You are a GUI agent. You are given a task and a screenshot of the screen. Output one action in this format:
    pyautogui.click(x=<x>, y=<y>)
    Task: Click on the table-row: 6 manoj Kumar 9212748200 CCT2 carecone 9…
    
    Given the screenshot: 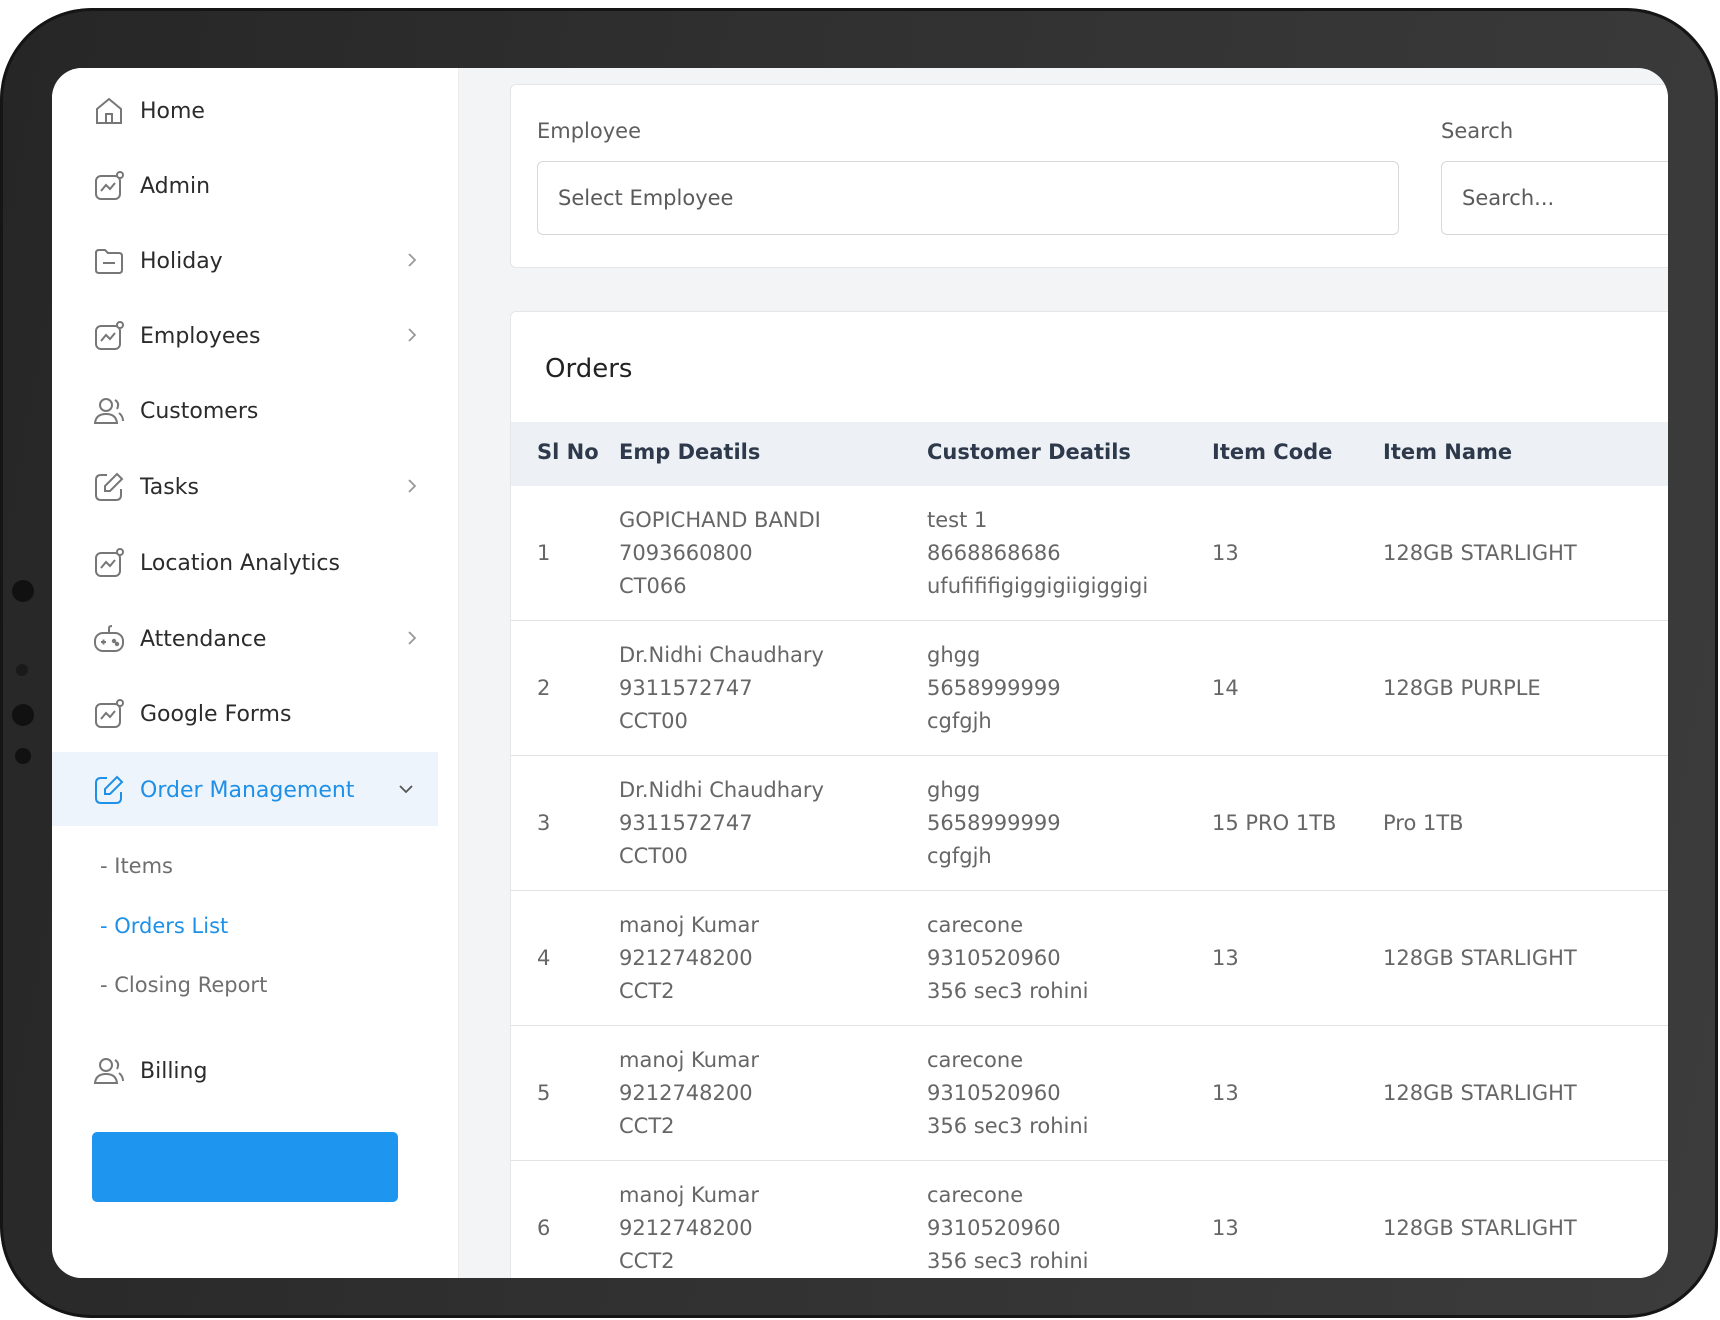 What is the action you would take?
    pyautogui.click(x=1089, y=1219)
    